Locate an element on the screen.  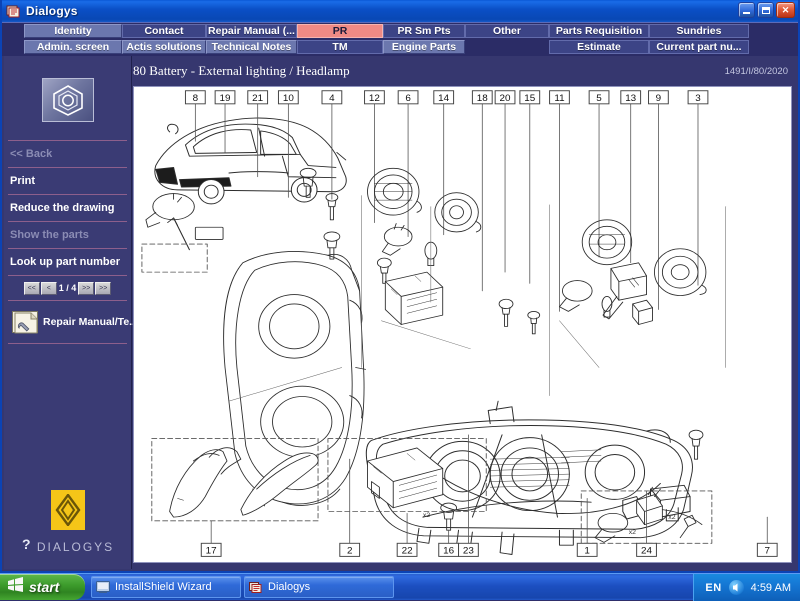
menu-item-identity: Identity is located at coordinates (73, 31).